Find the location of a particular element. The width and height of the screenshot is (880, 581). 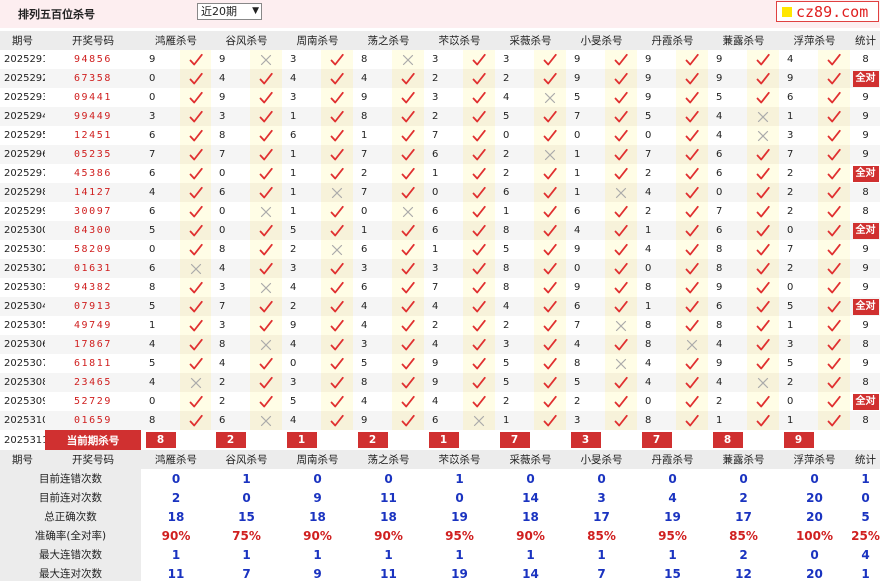

current-period-cell: 2025311 is located at coordinates (24, 440).